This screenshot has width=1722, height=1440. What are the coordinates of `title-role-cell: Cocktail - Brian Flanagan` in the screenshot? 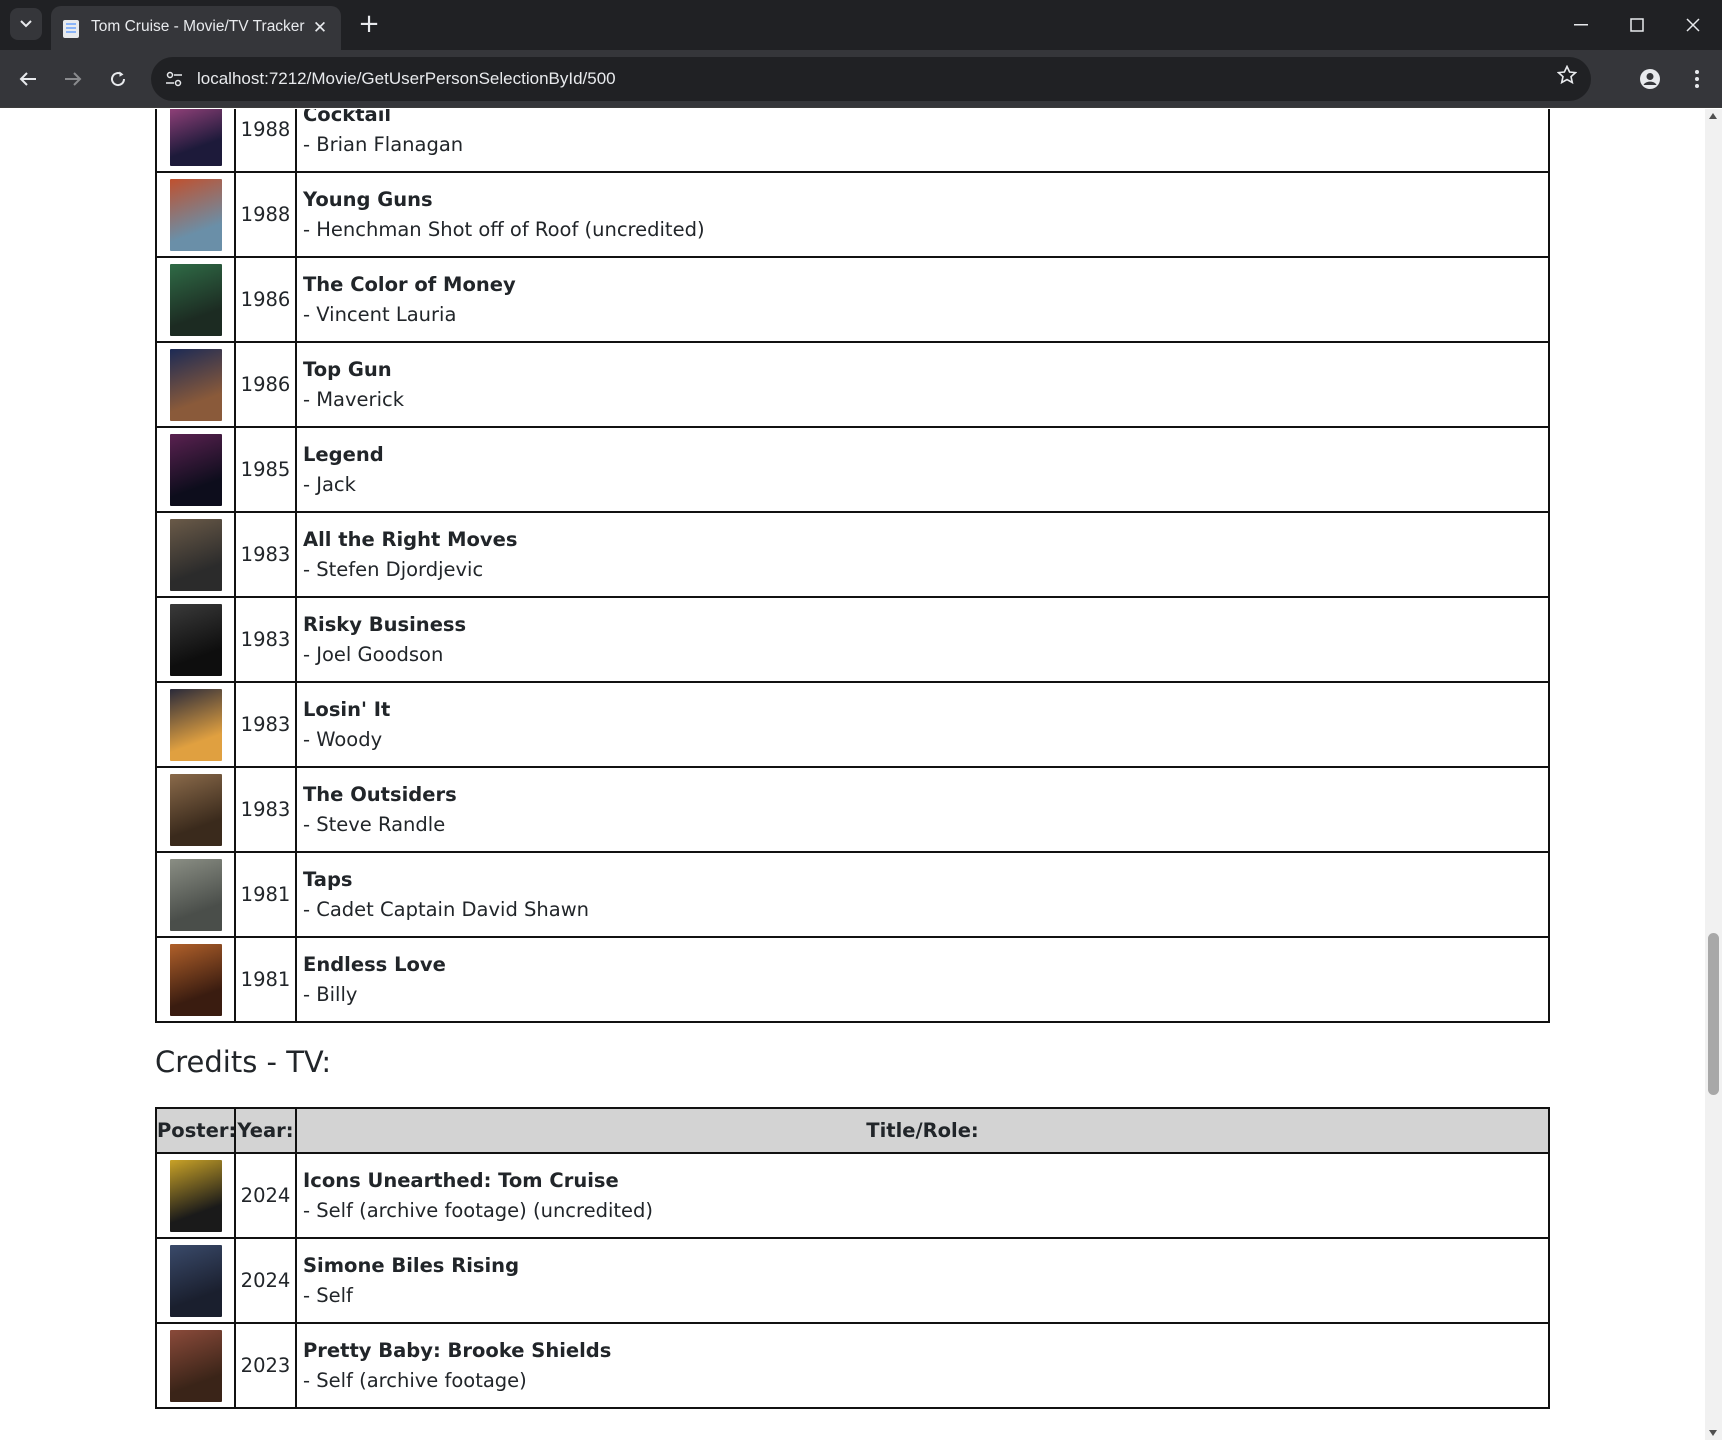 It's located at (922, 141).